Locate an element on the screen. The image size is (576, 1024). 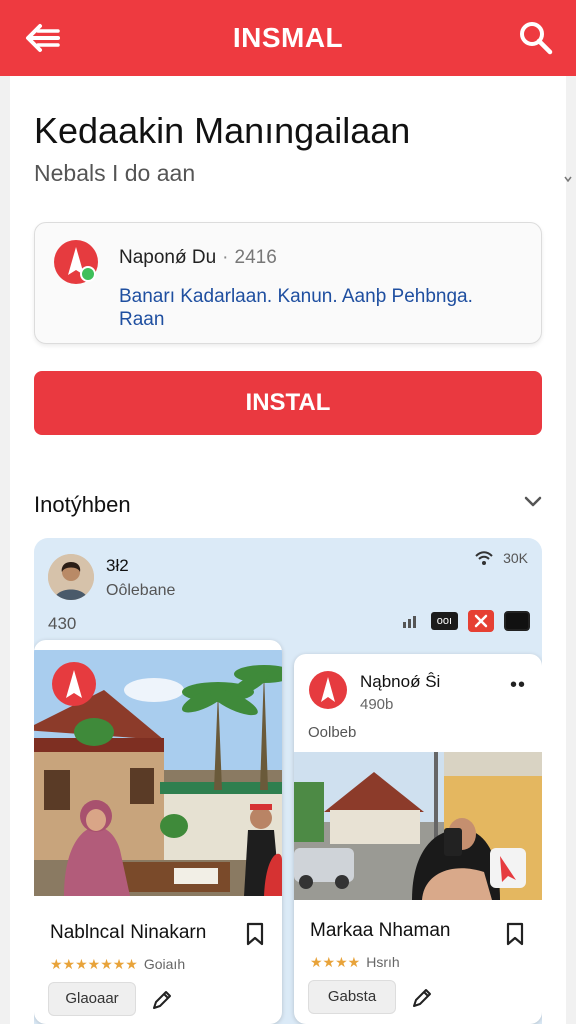
app-bar-title: INSMAL is located at coordinates (288, 37).